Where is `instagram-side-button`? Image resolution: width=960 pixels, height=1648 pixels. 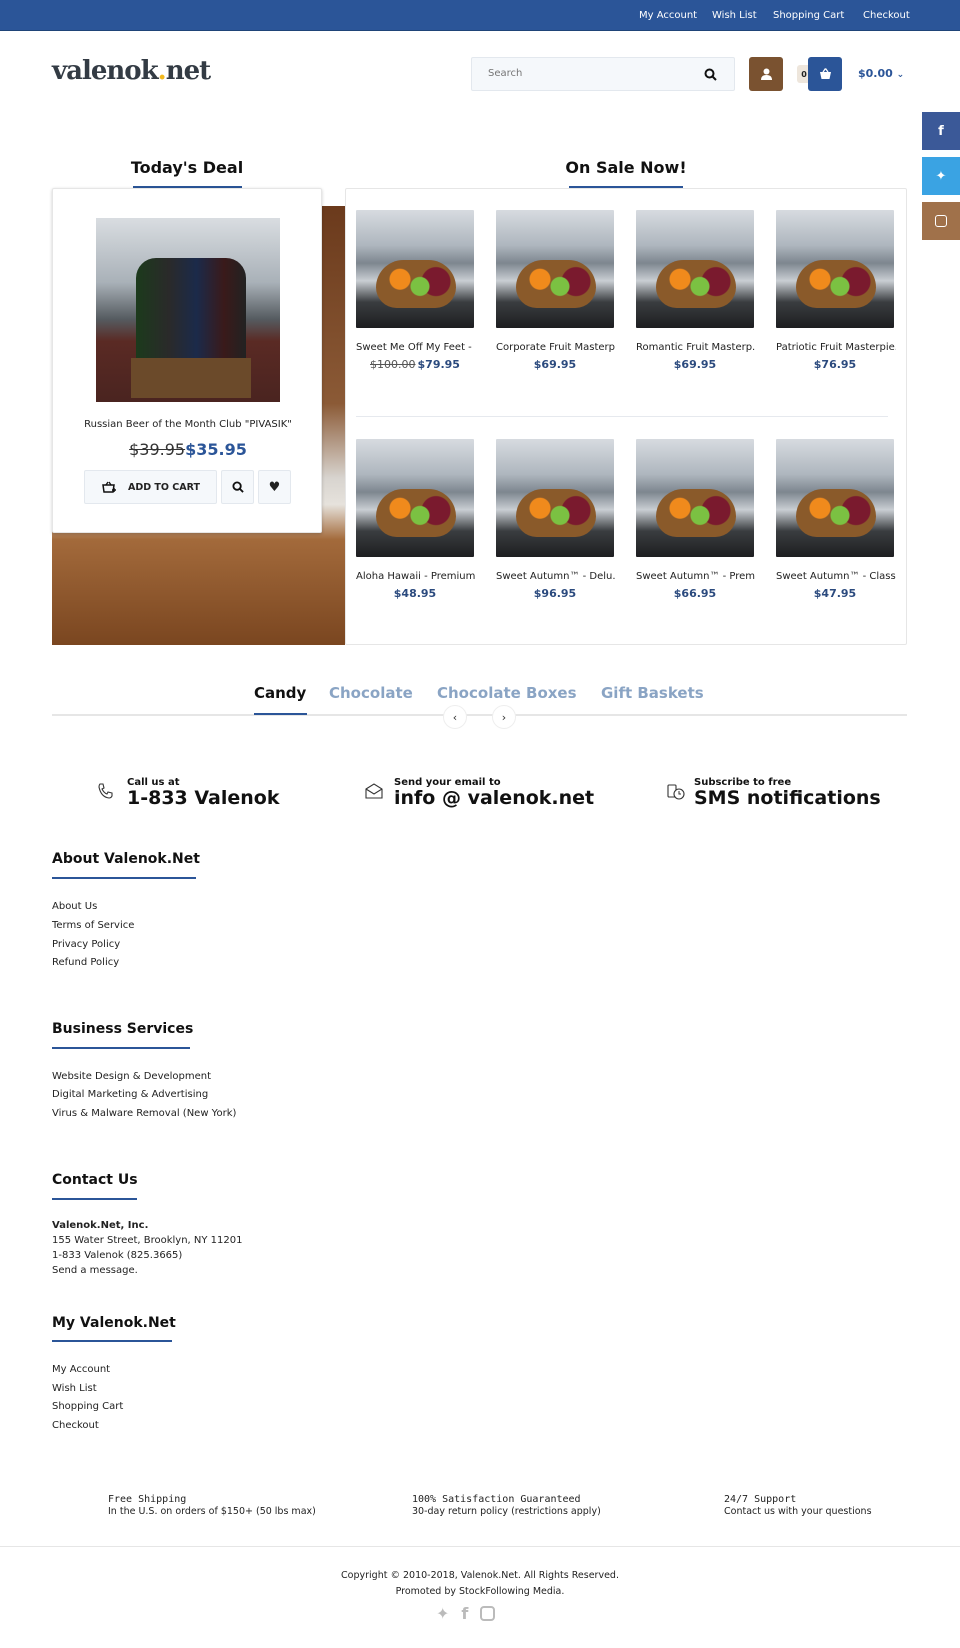
instagram-side-button is located at coordinates (941, 221).